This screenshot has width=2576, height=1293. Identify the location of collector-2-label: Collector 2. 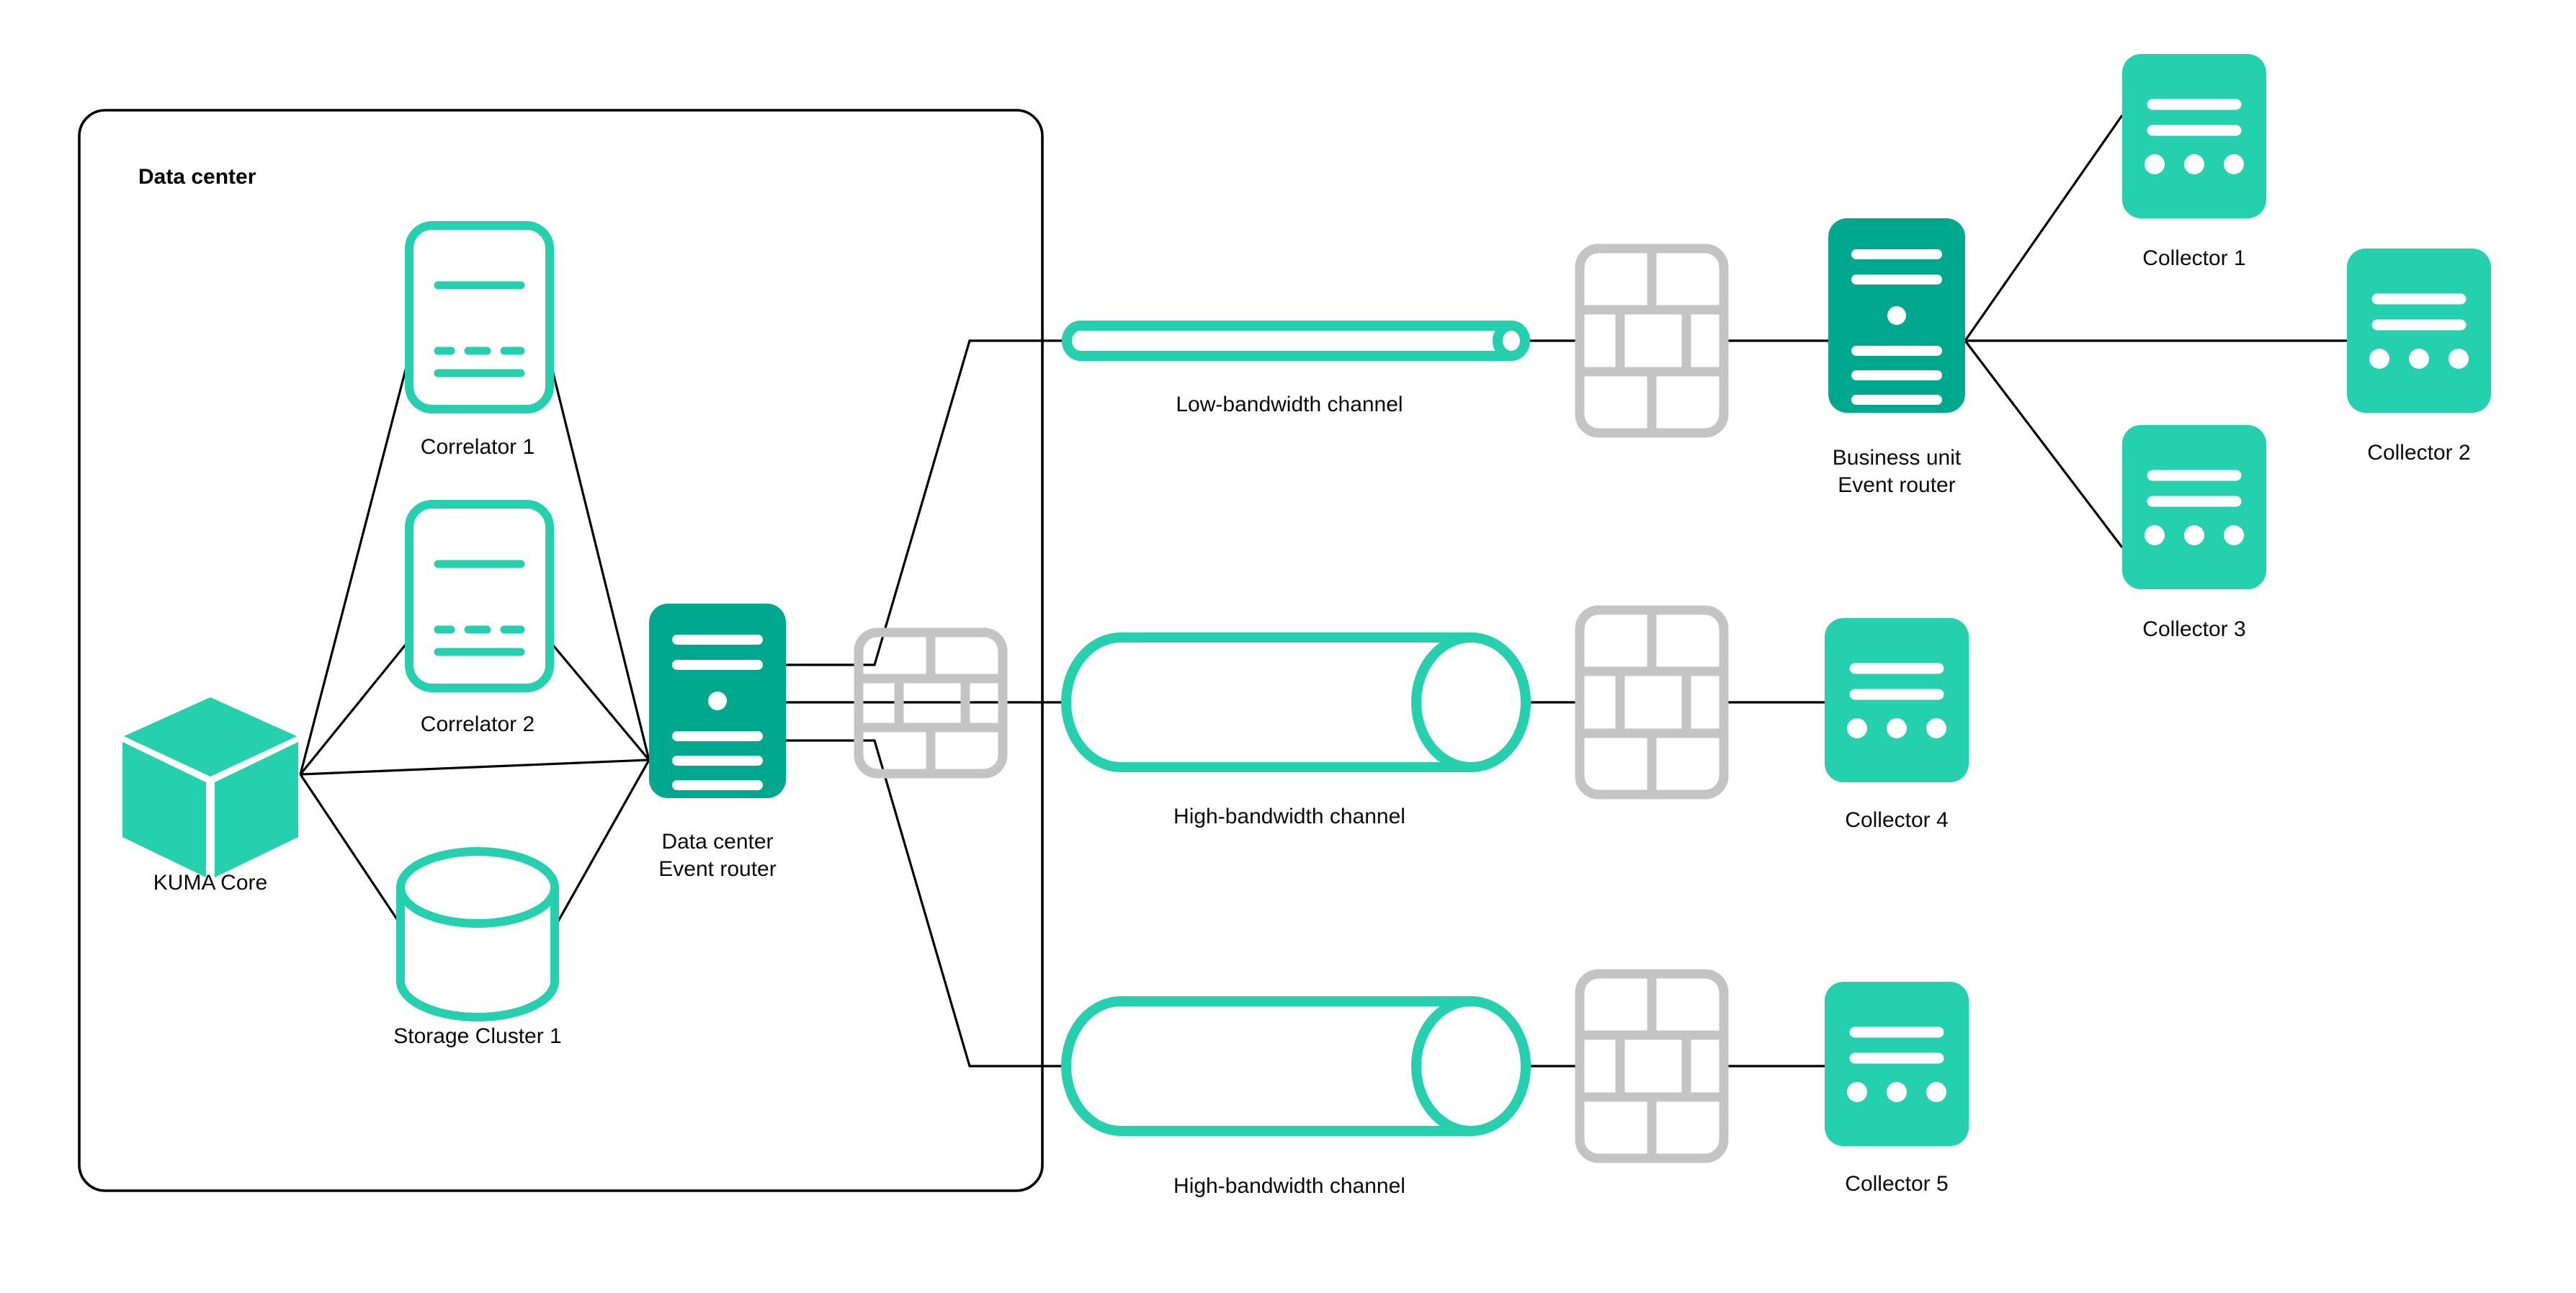
(2418, 453).